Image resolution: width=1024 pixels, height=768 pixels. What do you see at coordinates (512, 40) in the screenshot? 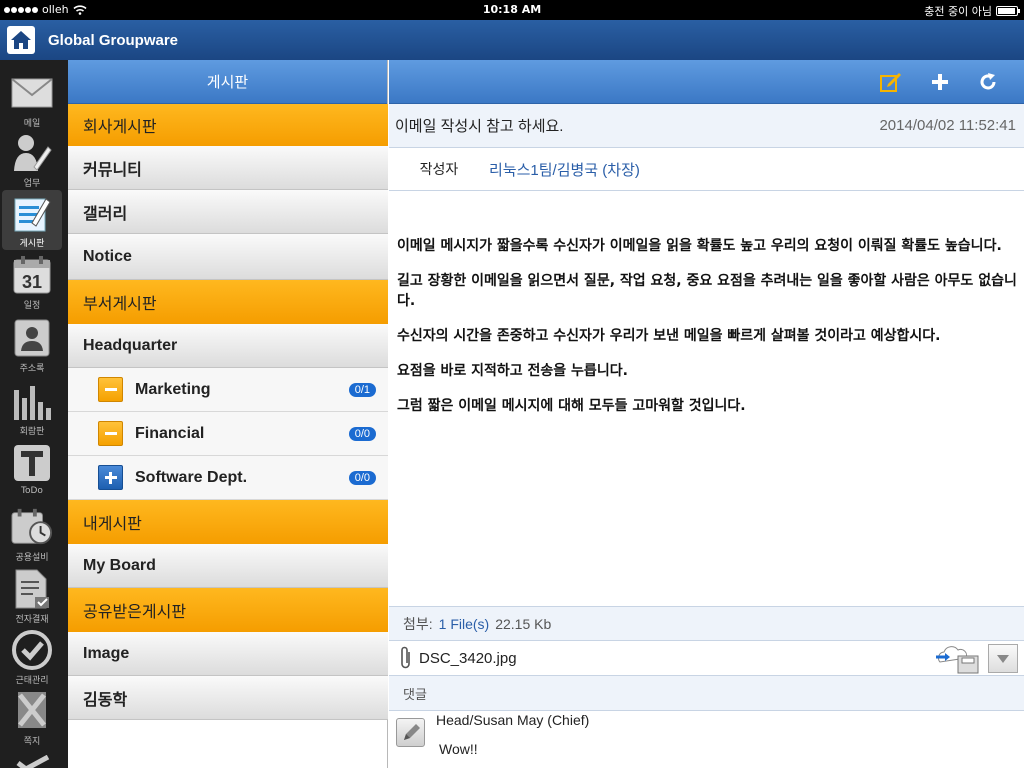
I see `app-titlebar: Global Groupware` at bounding box center [512, 40].